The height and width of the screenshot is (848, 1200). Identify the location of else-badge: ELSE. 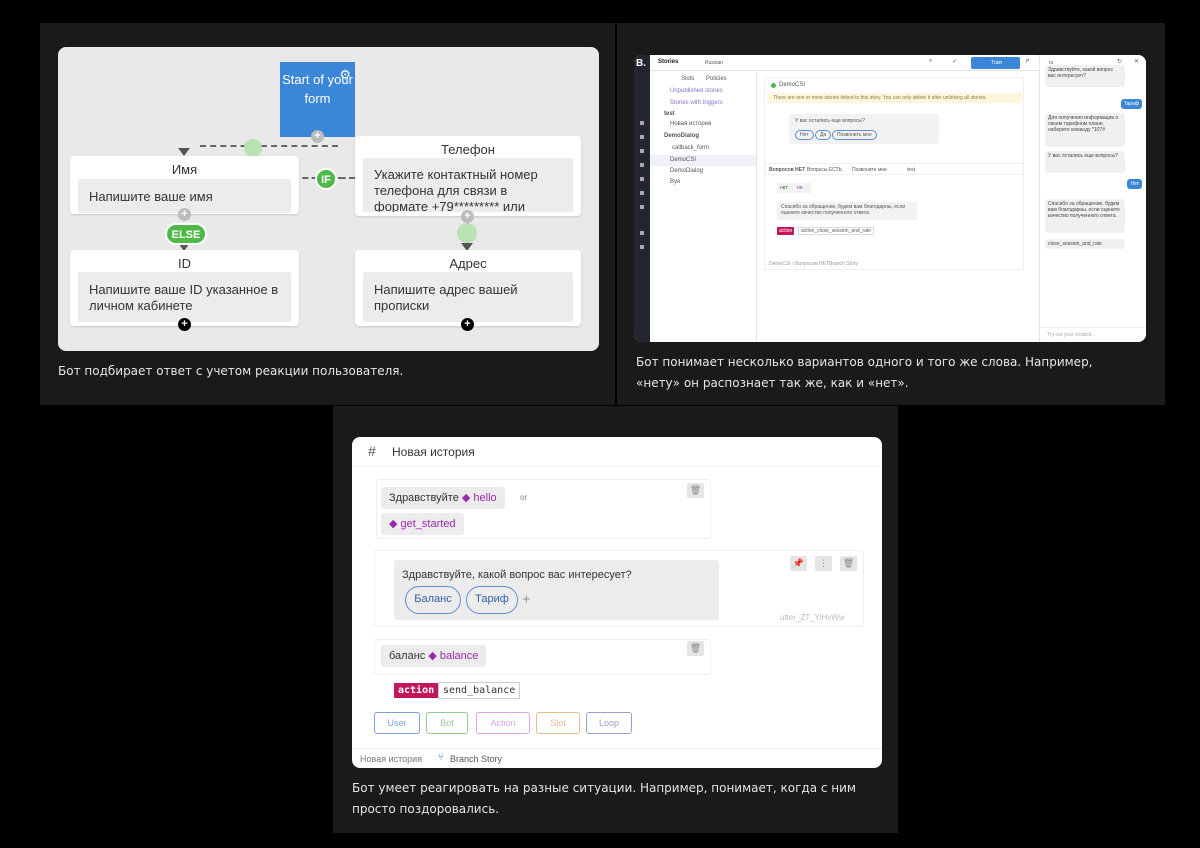
(186, 234).